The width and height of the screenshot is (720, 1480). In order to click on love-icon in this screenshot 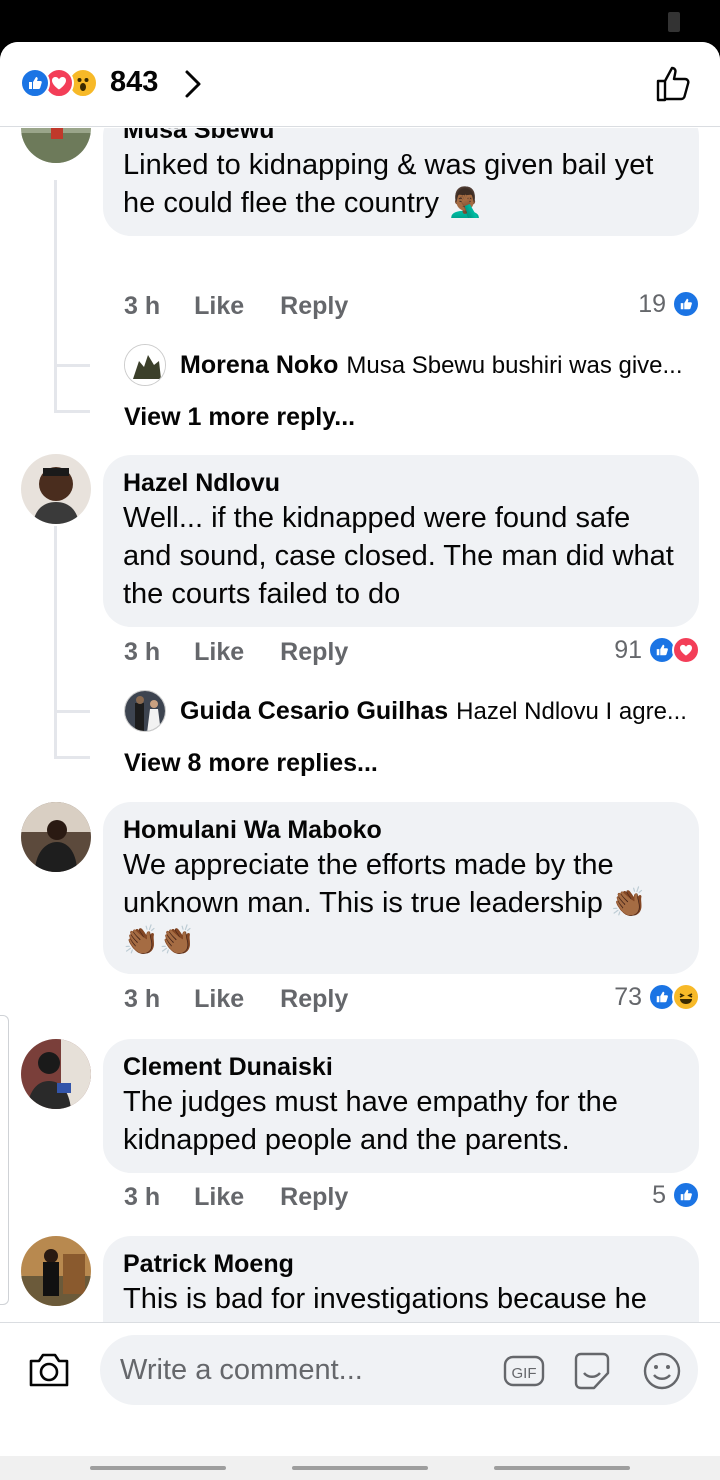, I will do `click(686, 650)`.